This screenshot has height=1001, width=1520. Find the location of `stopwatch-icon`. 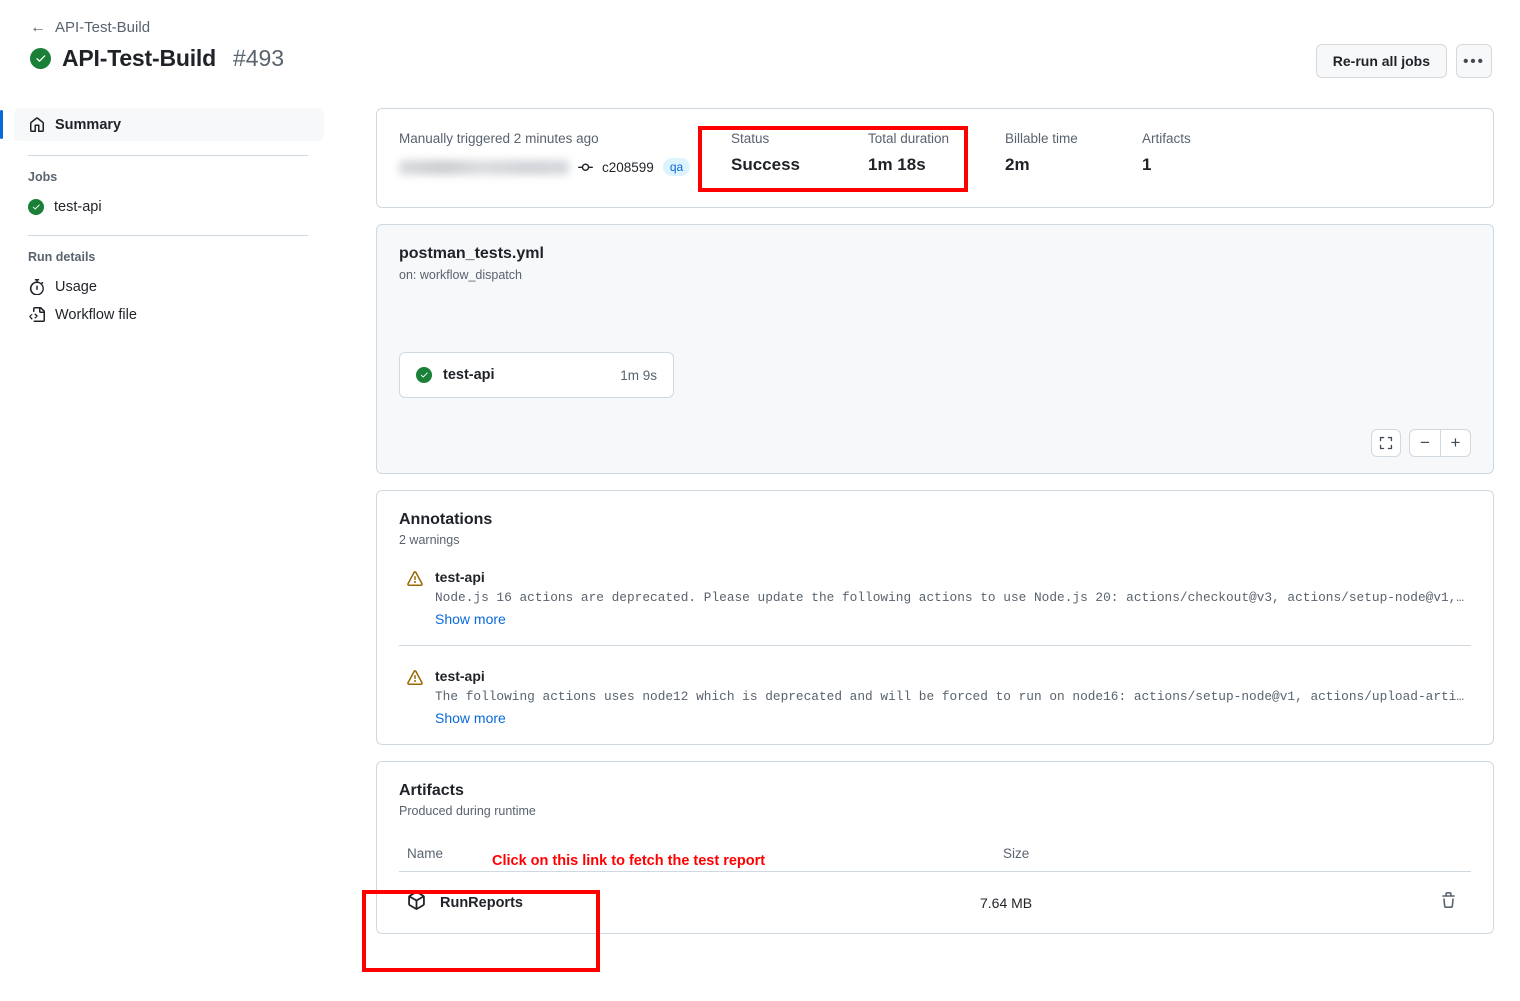

stopwatch-icon is located at coordinates (36, 287).